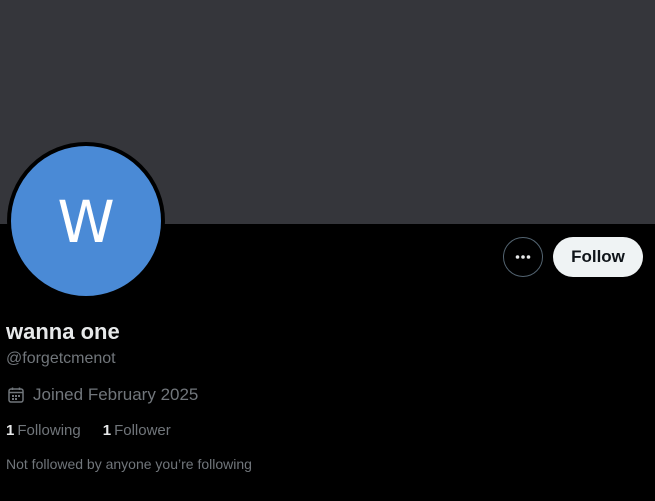 The width and height of the screenshot is (655, 501). I want to click on following-link: 1 Following, so click(43, 431).